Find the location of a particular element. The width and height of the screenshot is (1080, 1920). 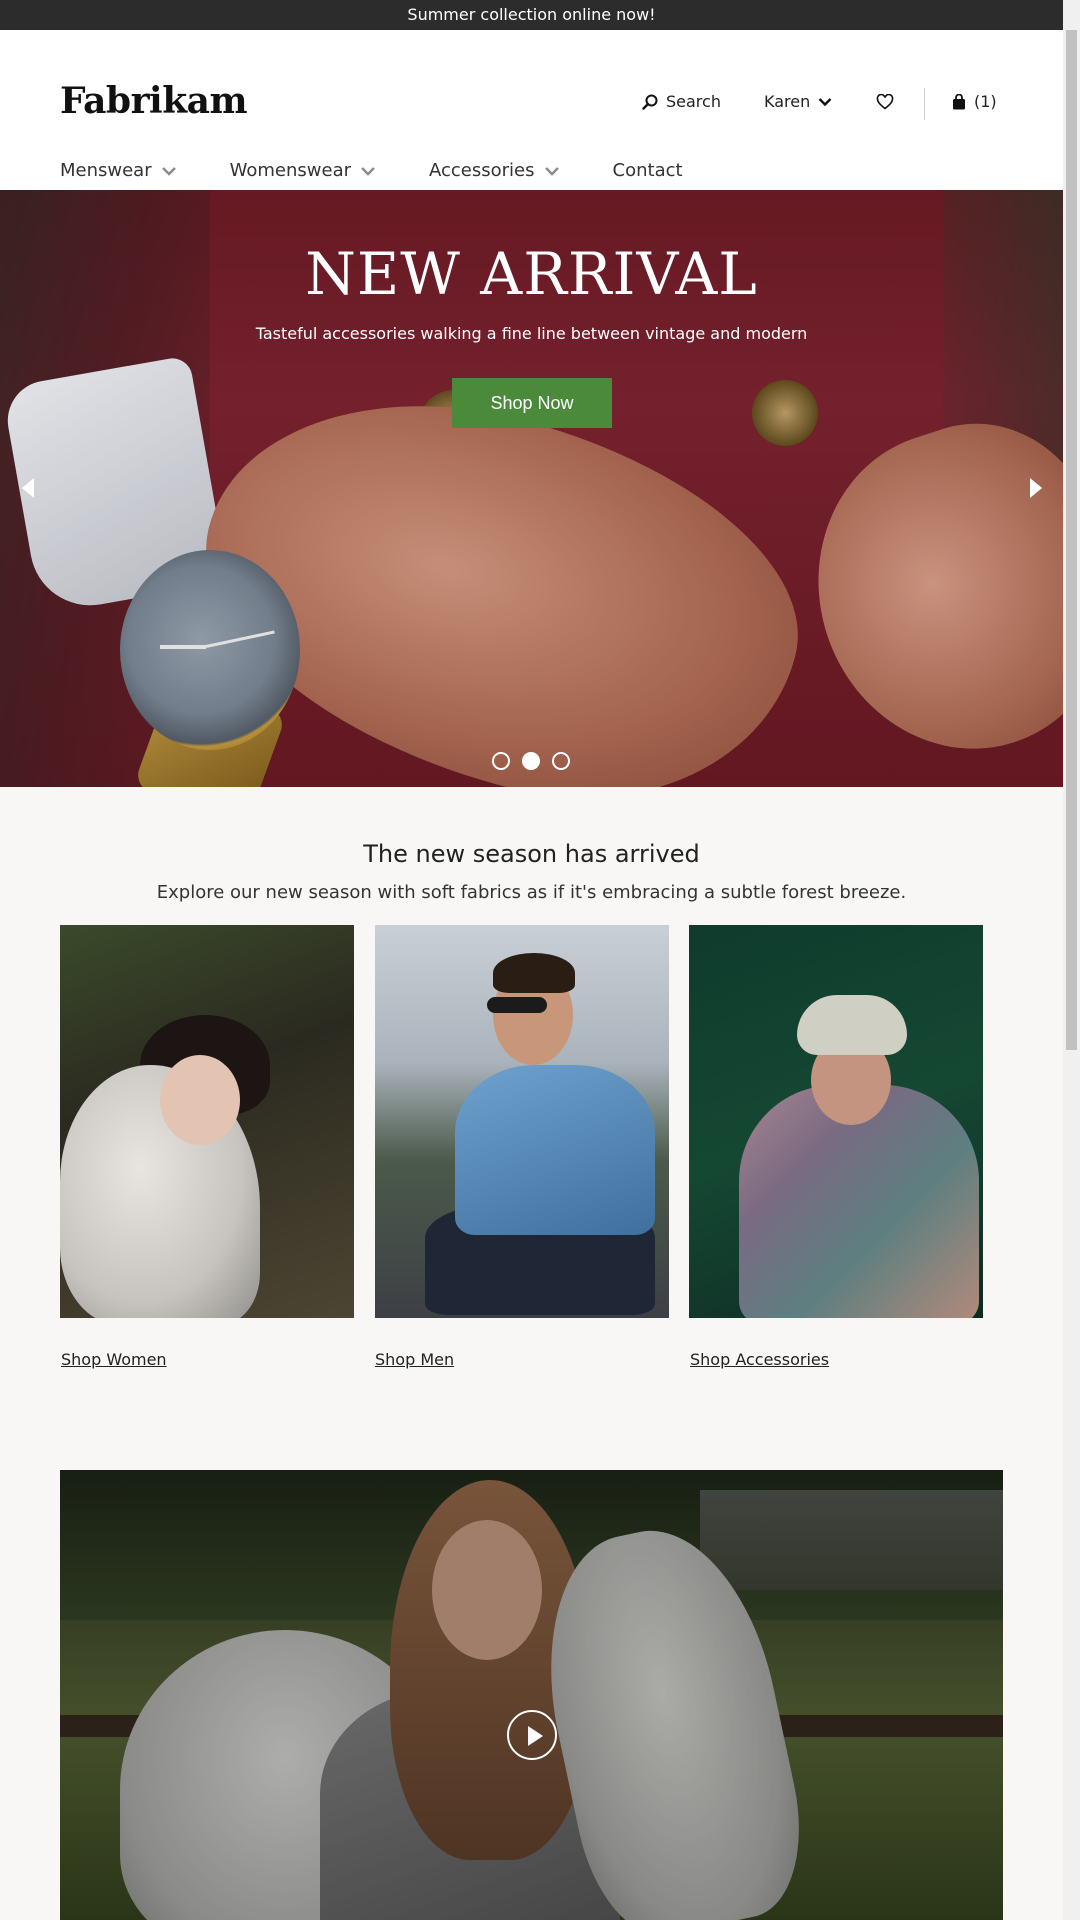

carousel-indicators is located at coordinates (531, 761).